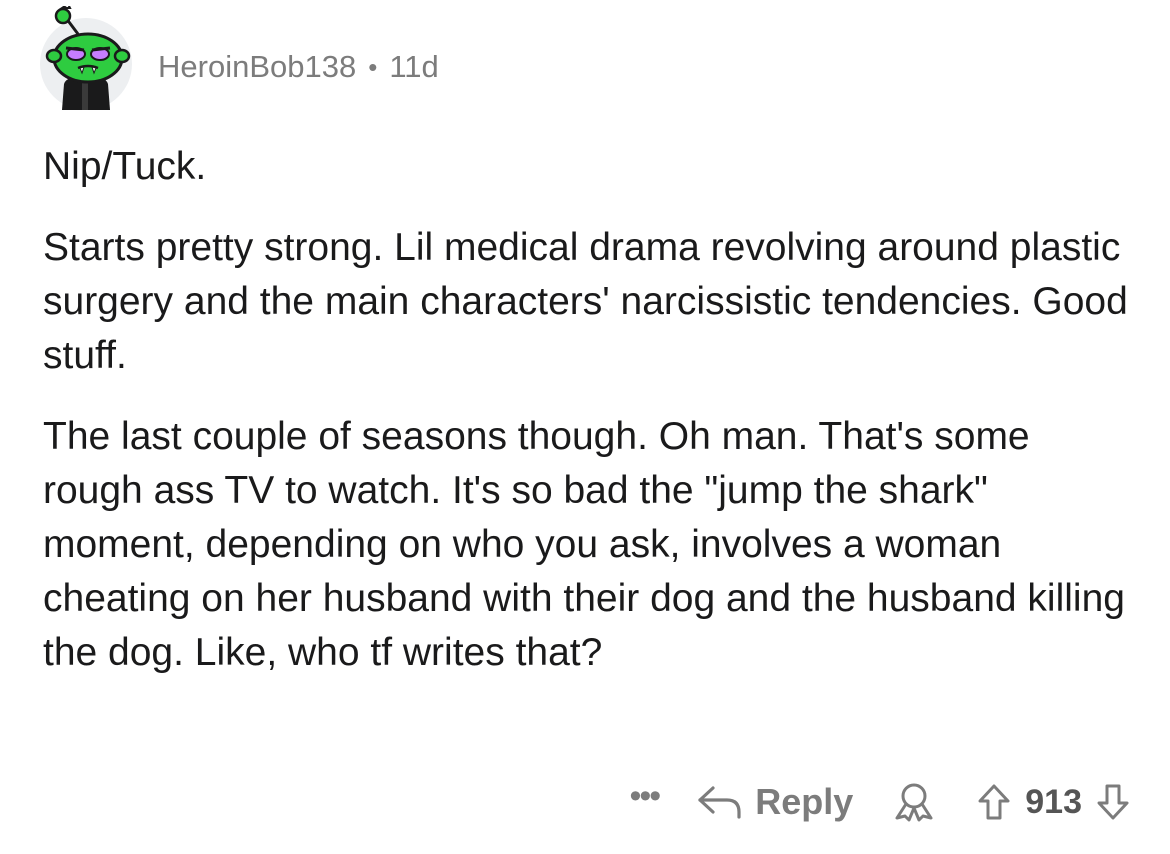  Describe the element at coordinates (646, 796) in the screenshot. I see `more-options-icon: •••` at that location.